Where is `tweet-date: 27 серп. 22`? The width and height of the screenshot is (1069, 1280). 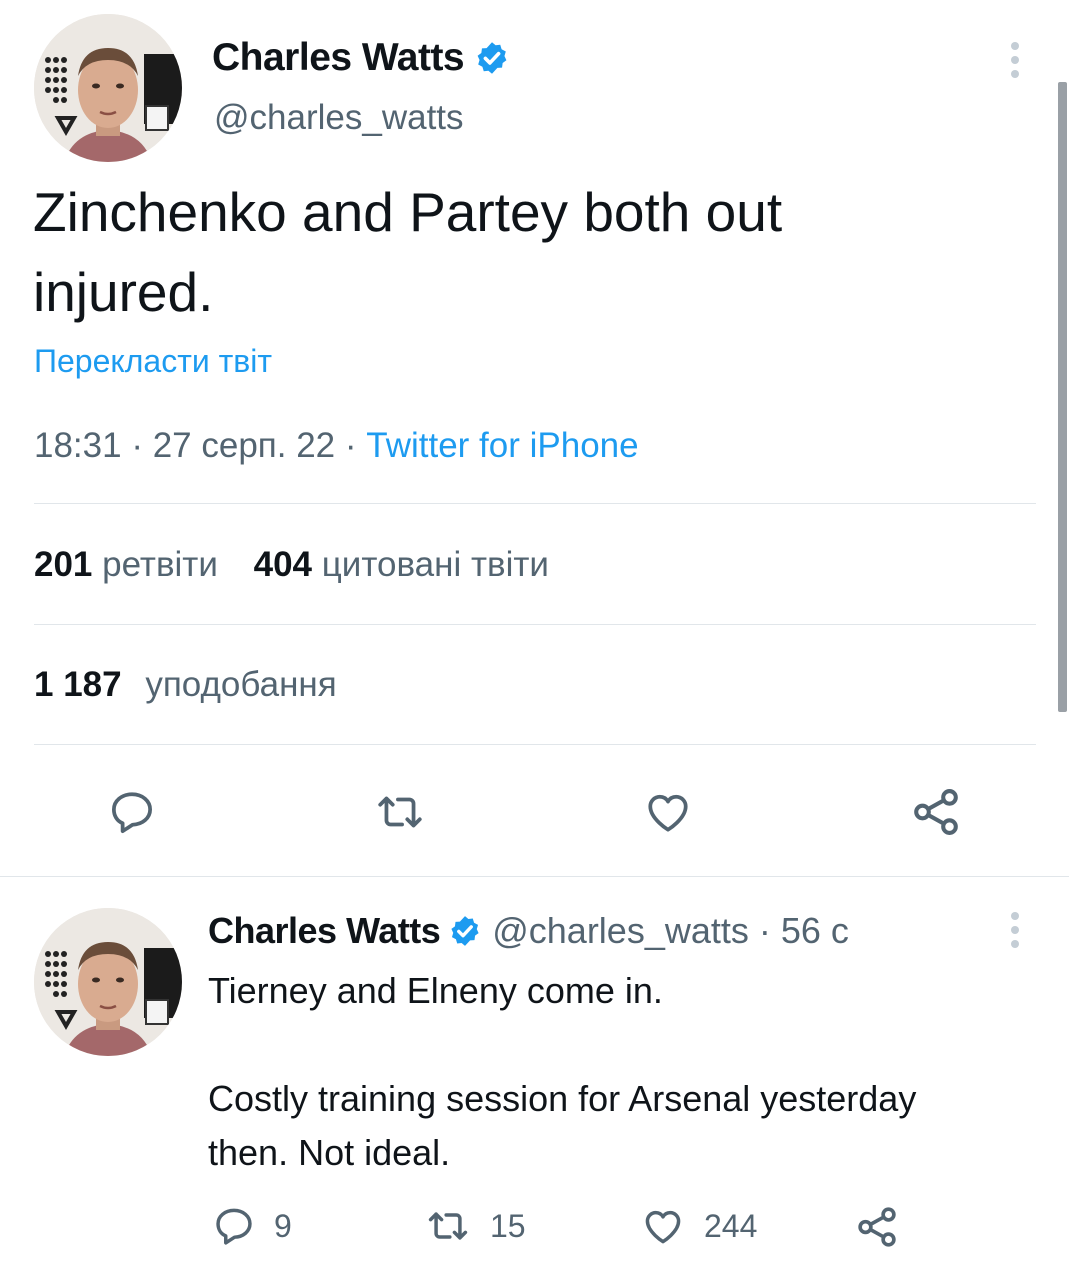 tweet-date: 27 серп. 22 is located at coordinates (244, 445).